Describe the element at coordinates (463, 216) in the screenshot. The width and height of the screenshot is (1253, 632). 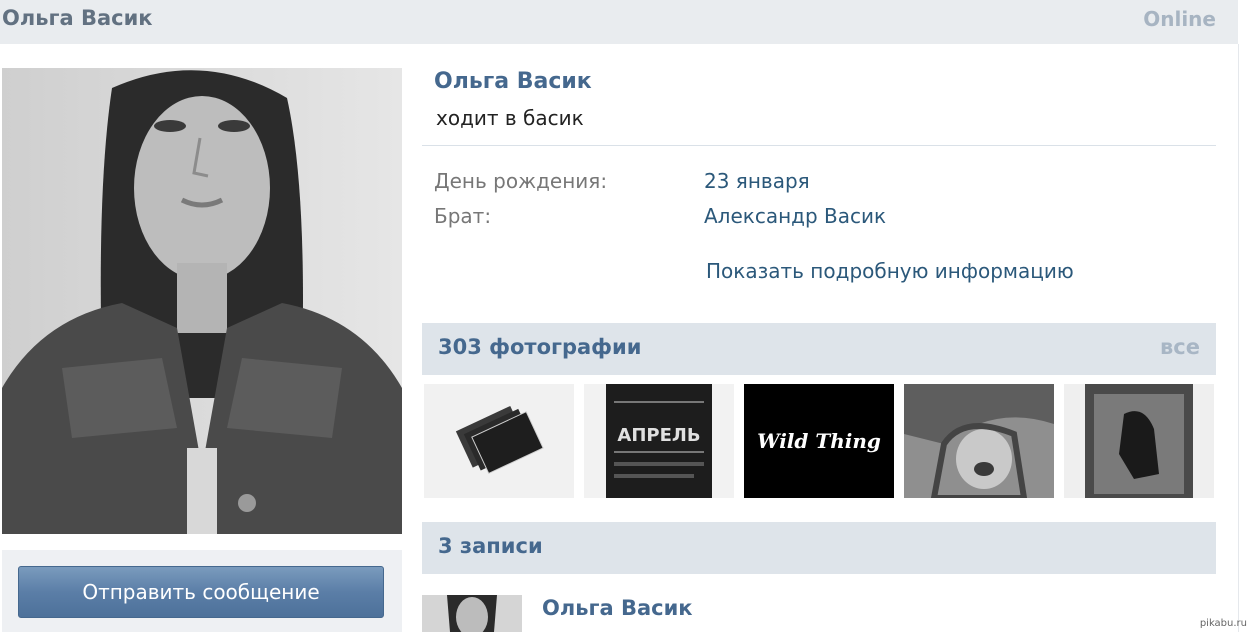
I see `brother-label: Брат:` at that location.